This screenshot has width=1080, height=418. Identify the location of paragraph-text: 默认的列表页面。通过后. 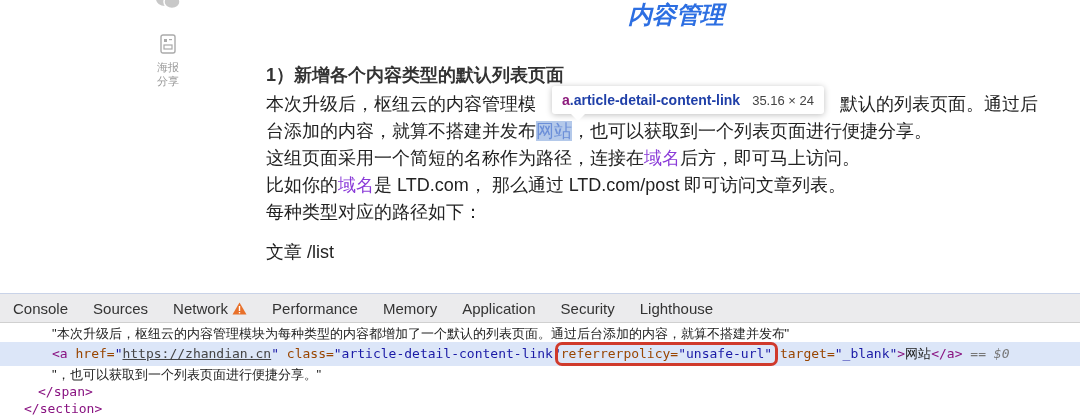
(939, 104).